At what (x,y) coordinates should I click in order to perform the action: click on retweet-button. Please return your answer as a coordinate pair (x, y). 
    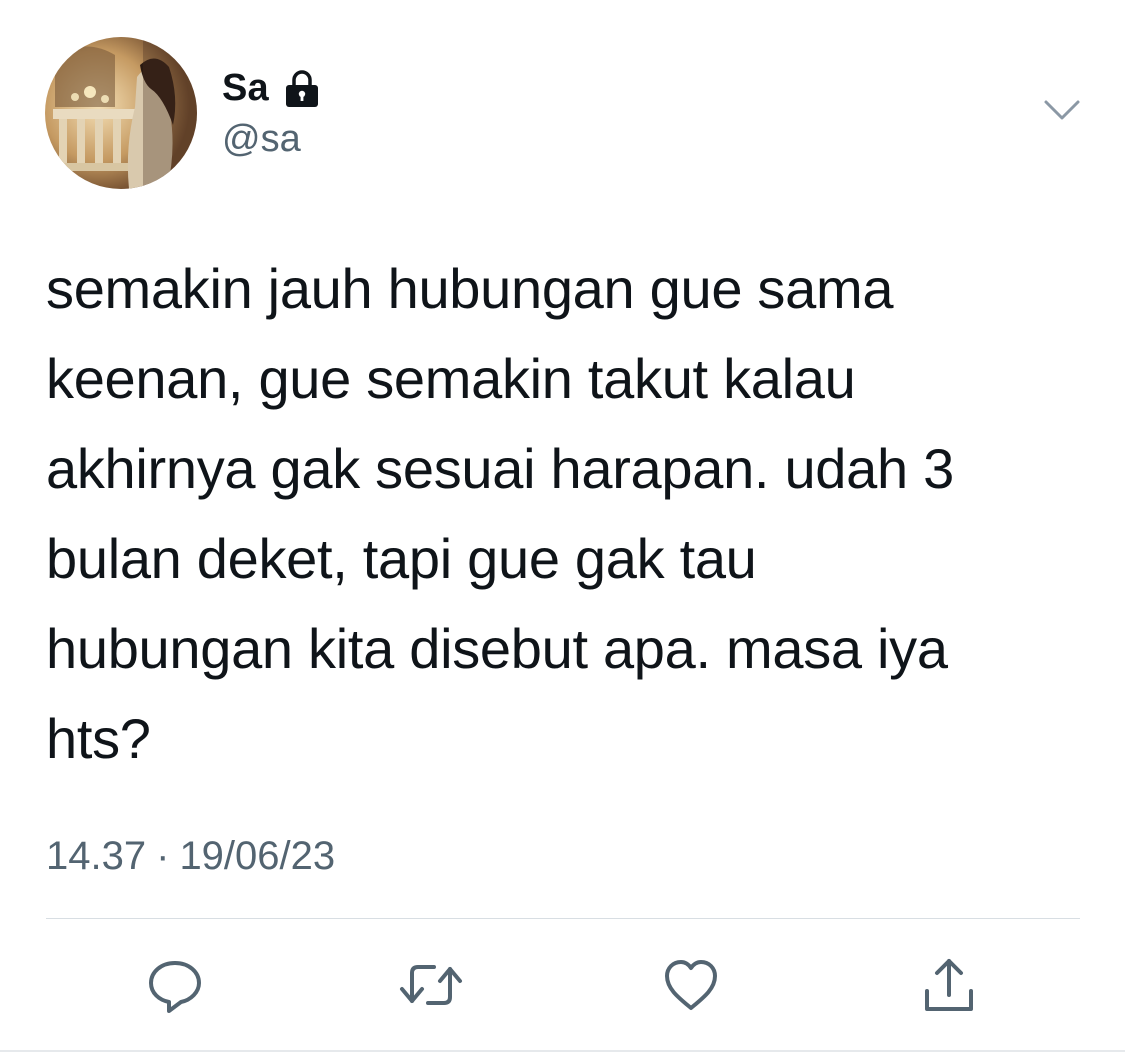
    Looking at the image, I should click on (431, 985).